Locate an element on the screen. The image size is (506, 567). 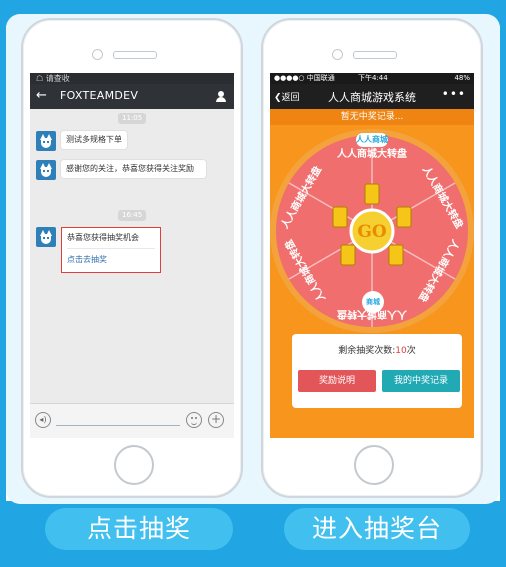
notification-icon: ☖ is located at coordinates (41, 78).